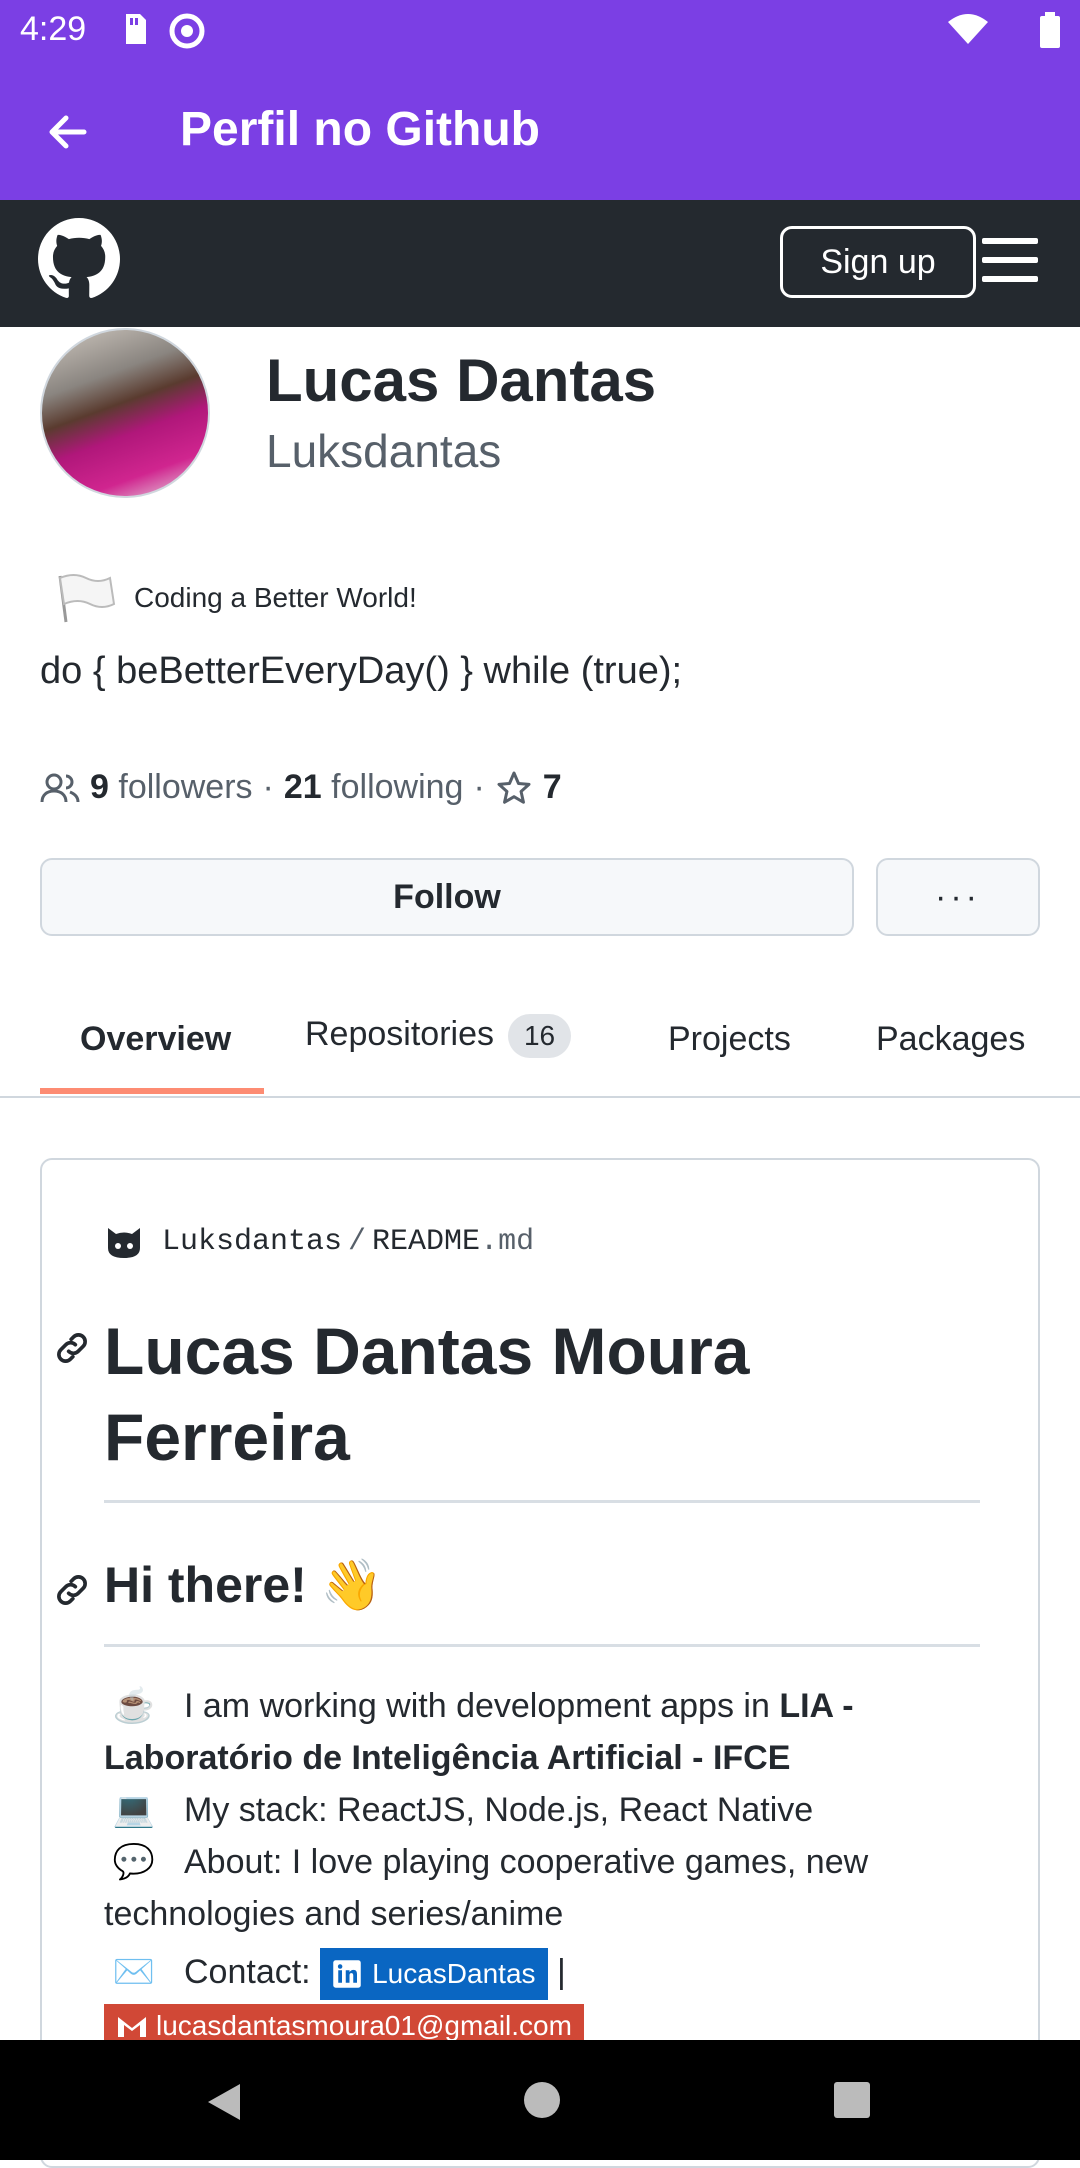 Image resolution: width=1080 pixels, height=2168 pixels. I want to click on nav-back-icon, so click(224, 2102).